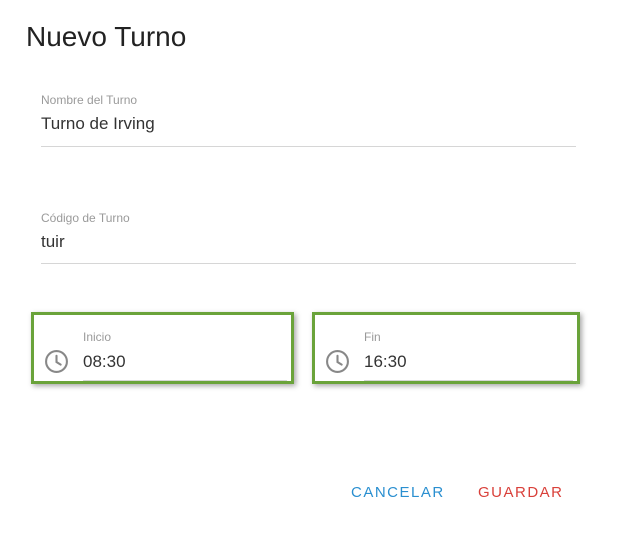  I want to click on shift-name-input: Turno de Irving, so click(308, 125).